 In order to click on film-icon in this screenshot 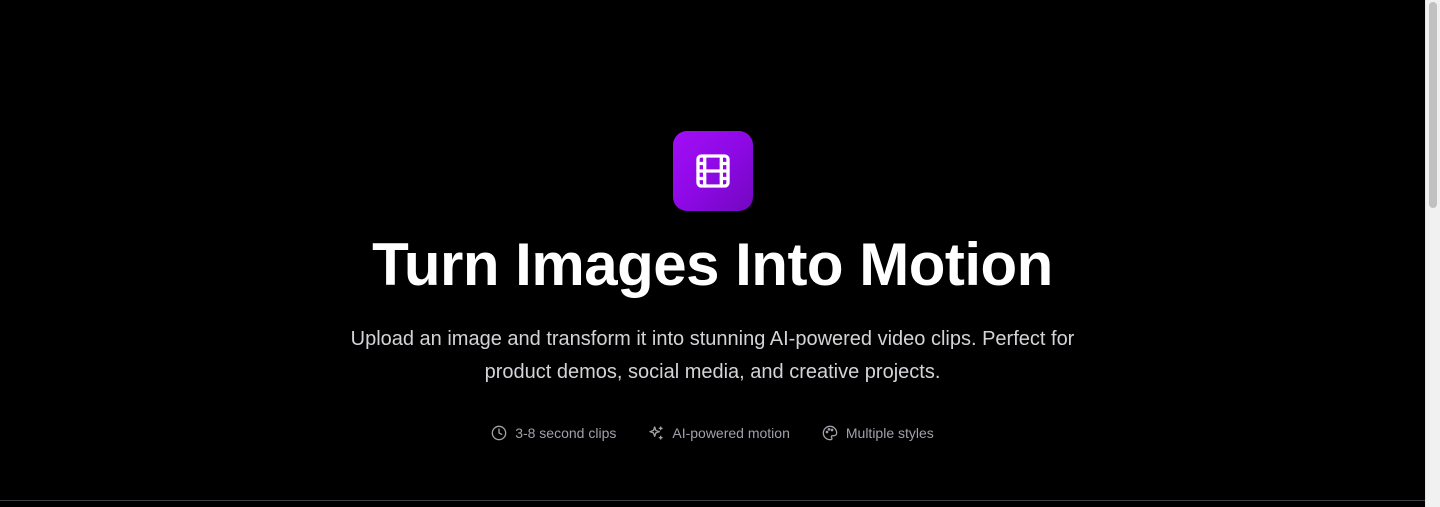, I will do `click(713, 171)`.